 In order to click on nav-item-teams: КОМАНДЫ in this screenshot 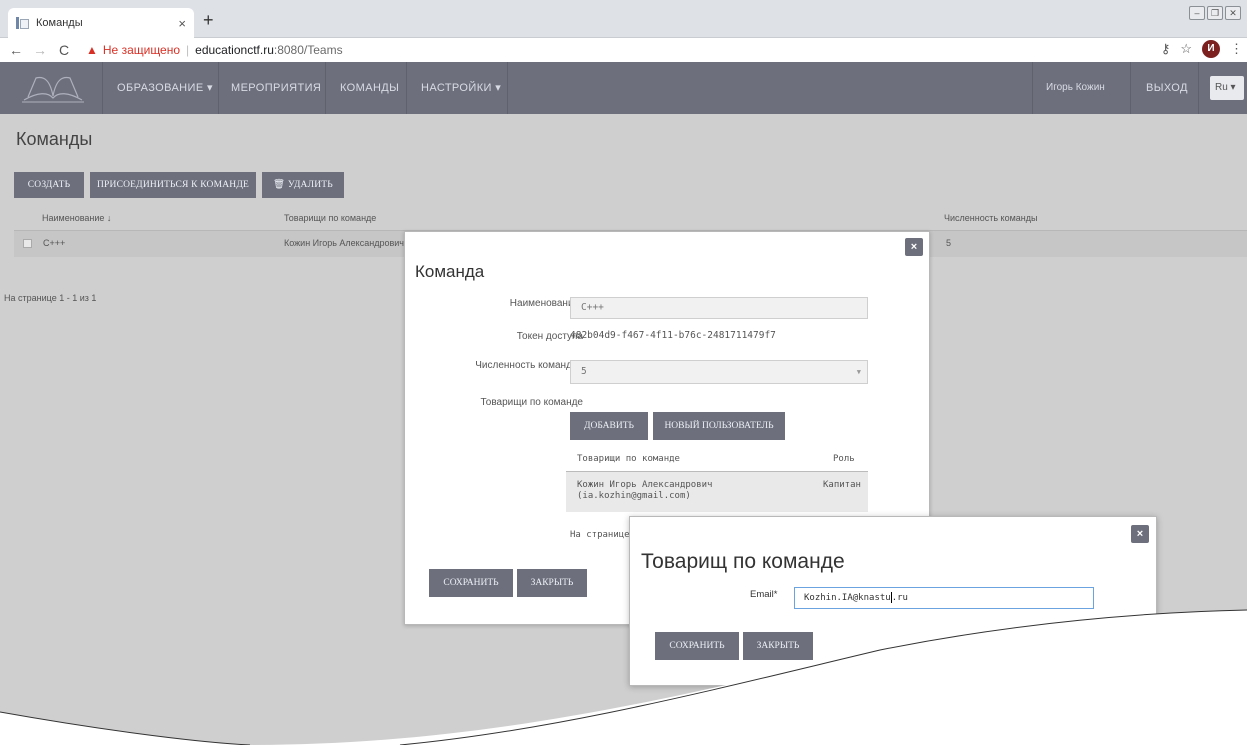, I will do `click(369, 88)`.